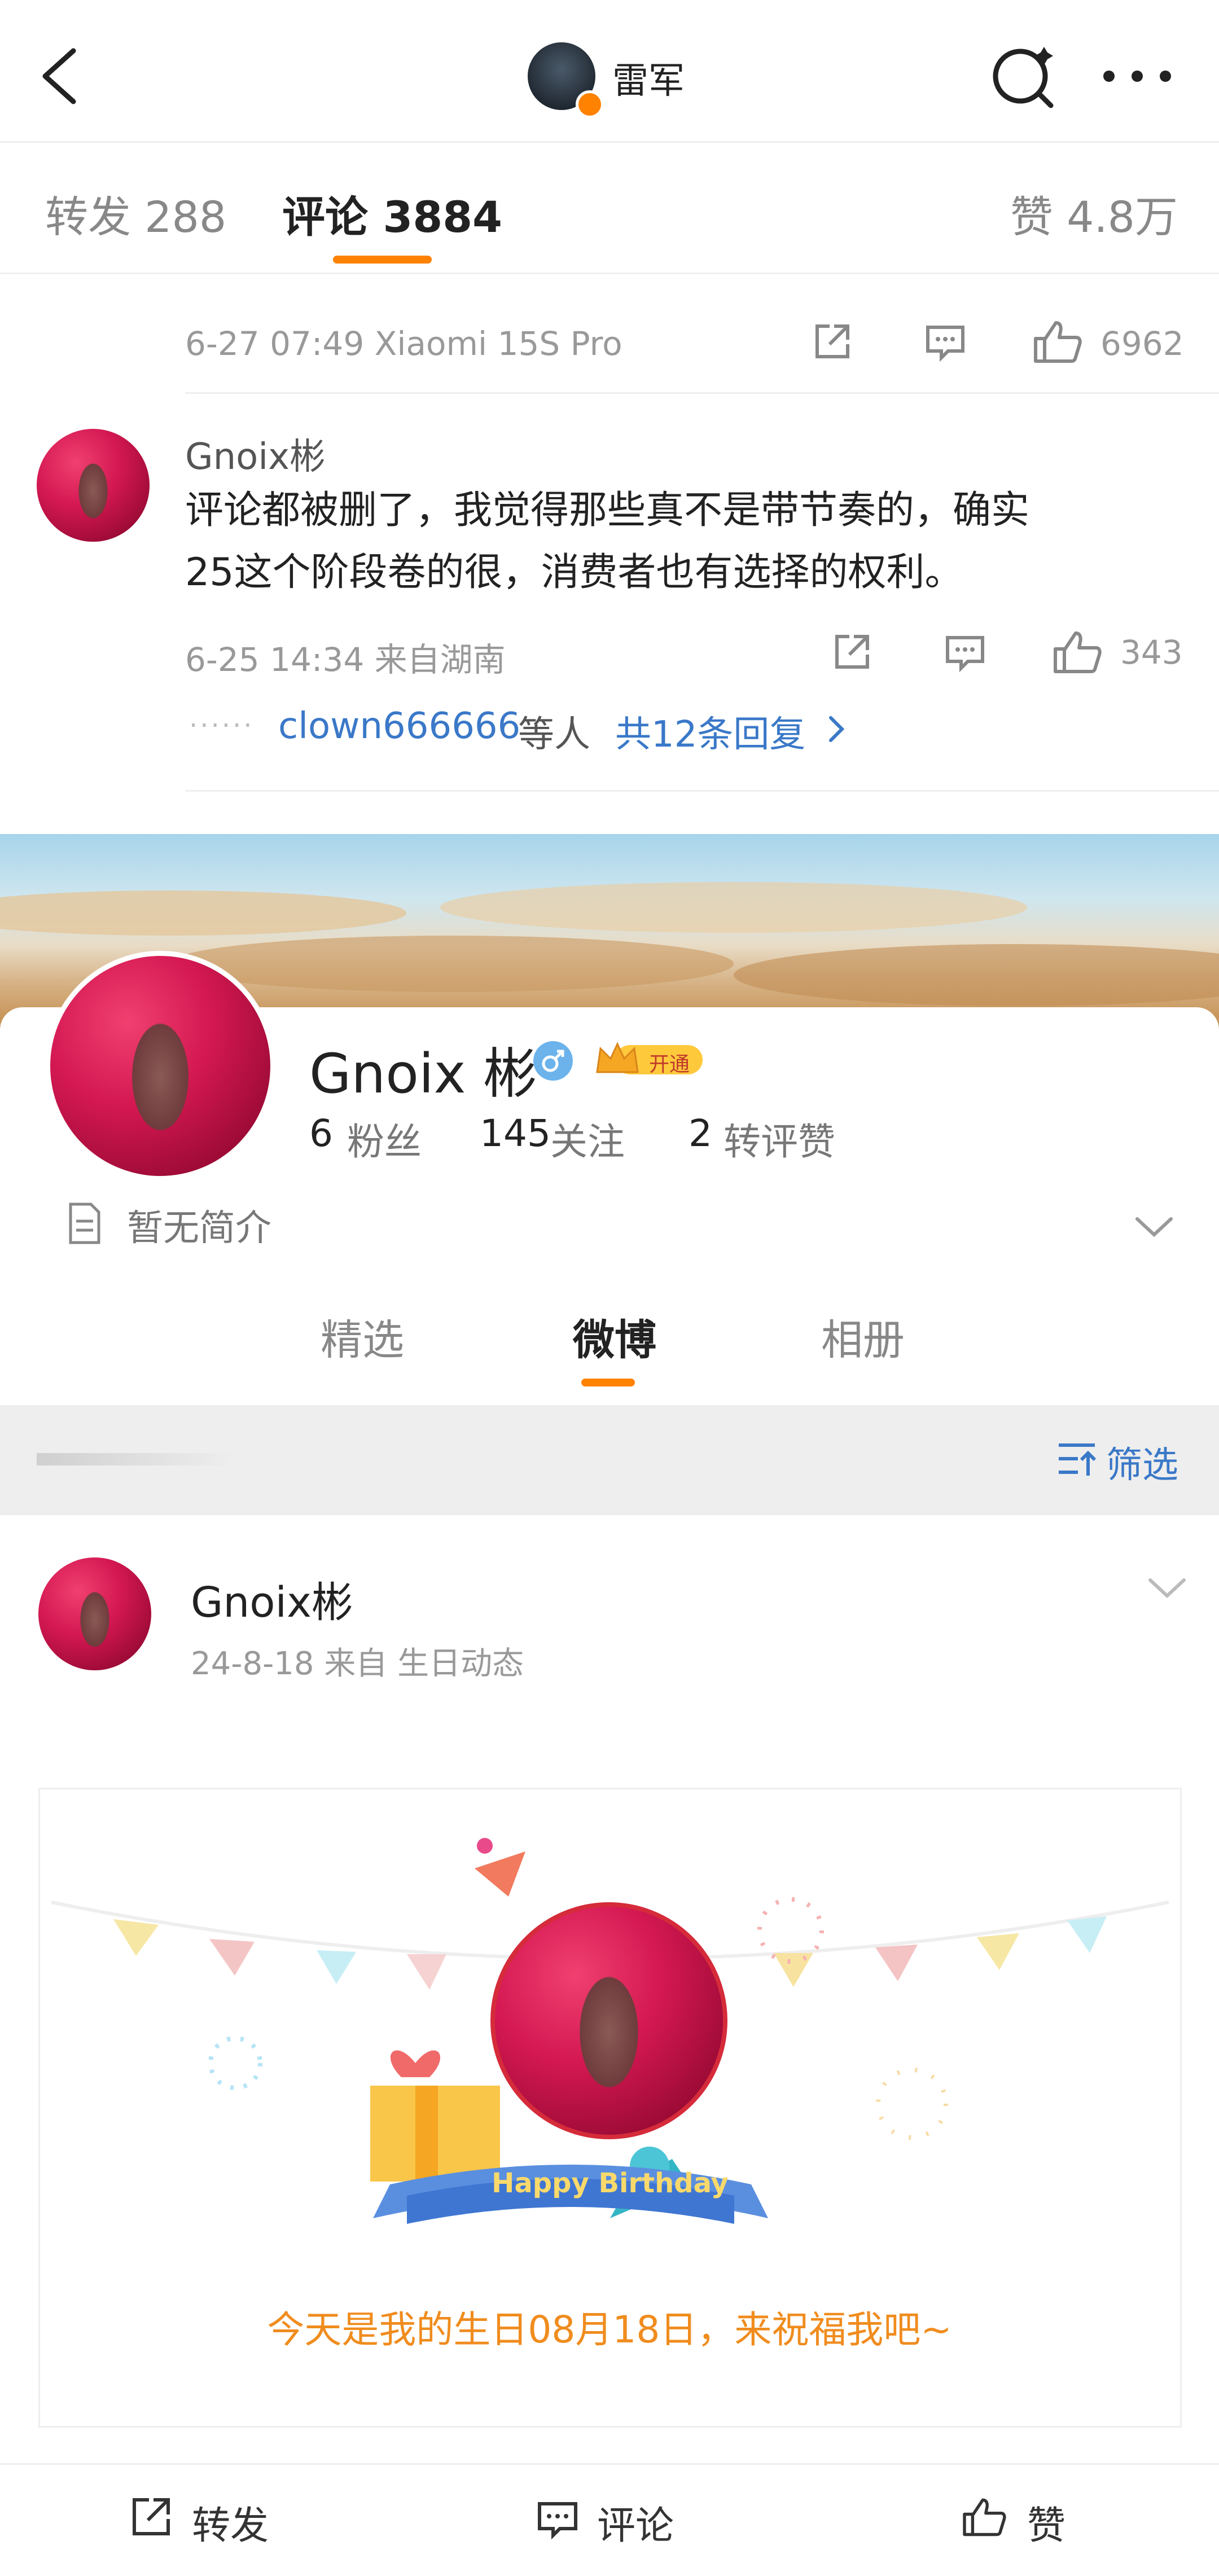 Image resolution: width=1219 pixels, height=2576 pixels. What do you see at coordinates (255, 454) in the screenshot?
I see `comment-username: Gnoix彬` at bounding box center [255, 454].